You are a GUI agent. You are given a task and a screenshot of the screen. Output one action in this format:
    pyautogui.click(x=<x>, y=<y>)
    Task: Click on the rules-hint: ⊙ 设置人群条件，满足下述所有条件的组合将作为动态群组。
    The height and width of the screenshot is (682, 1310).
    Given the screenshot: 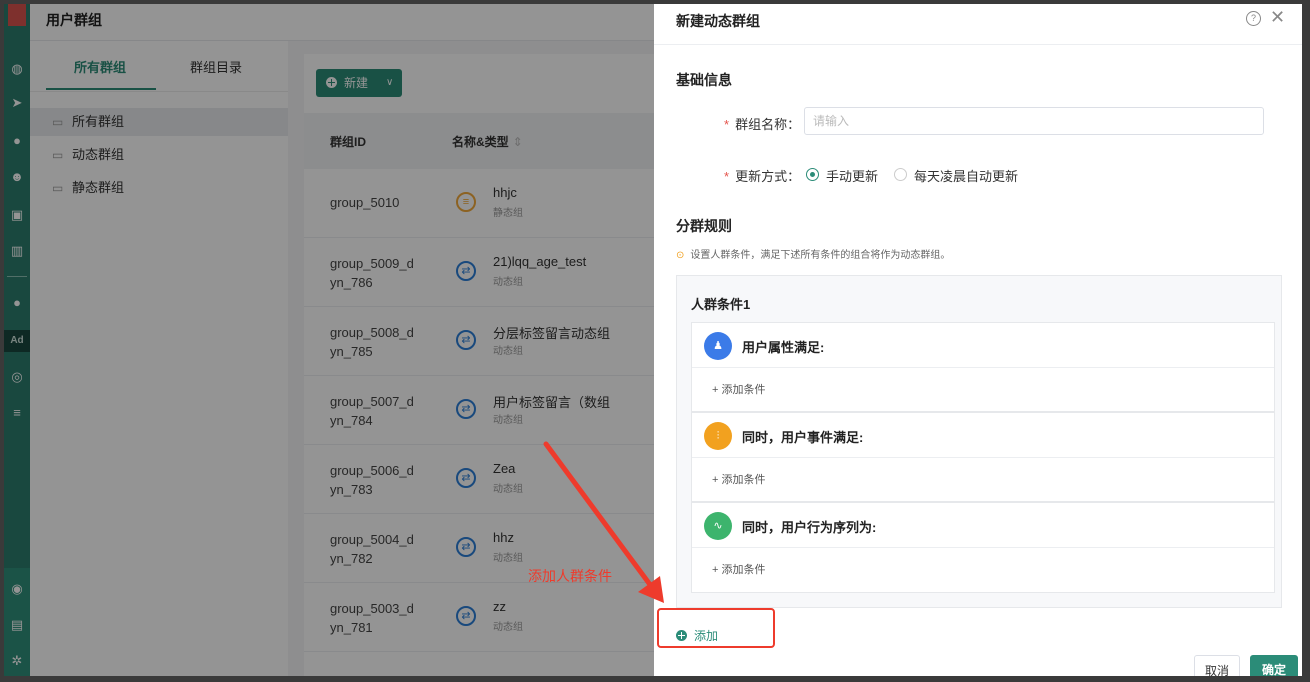 What is the action you would take?
    pyautogui.click(x=813, y=253)
    